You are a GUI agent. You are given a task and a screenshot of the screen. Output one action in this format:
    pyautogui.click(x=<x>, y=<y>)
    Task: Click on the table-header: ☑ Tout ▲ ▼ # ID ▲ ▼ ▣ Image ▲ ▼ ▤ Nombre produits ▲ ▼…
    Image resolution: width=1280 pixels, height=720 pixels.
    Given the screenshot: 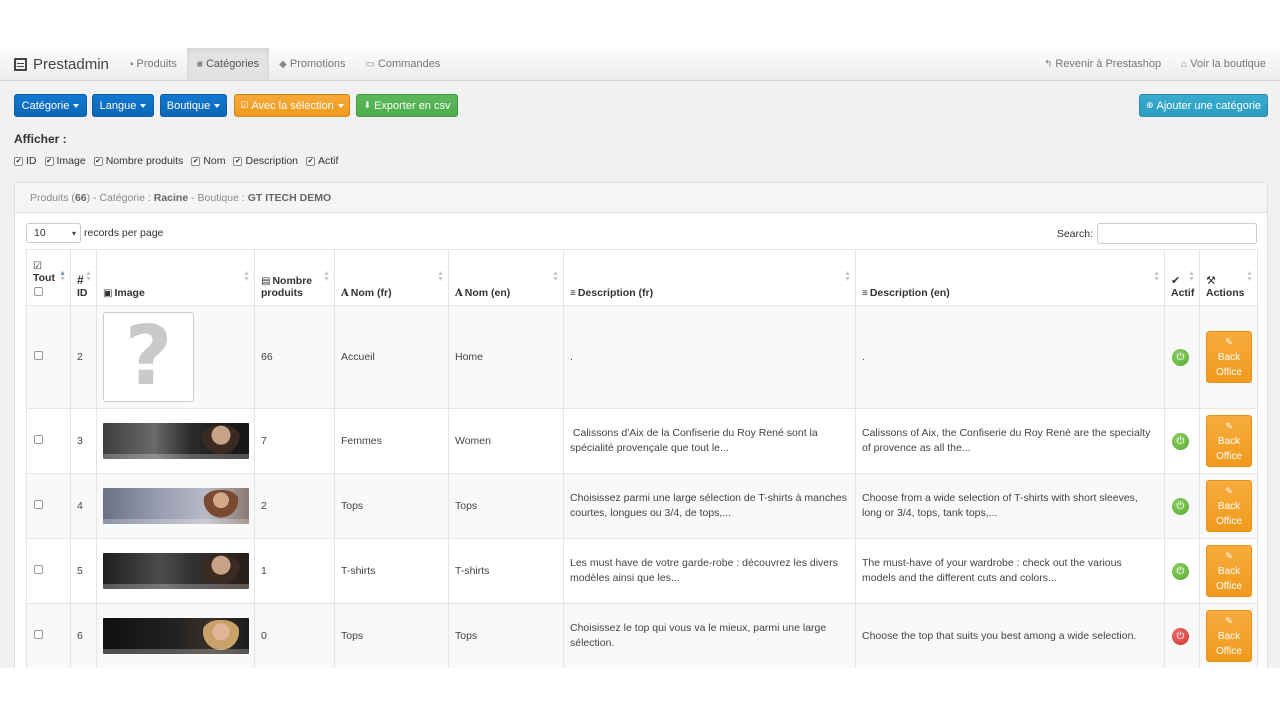 What is the action you would take?
    pyautogui.click(x=642, y=277)
    